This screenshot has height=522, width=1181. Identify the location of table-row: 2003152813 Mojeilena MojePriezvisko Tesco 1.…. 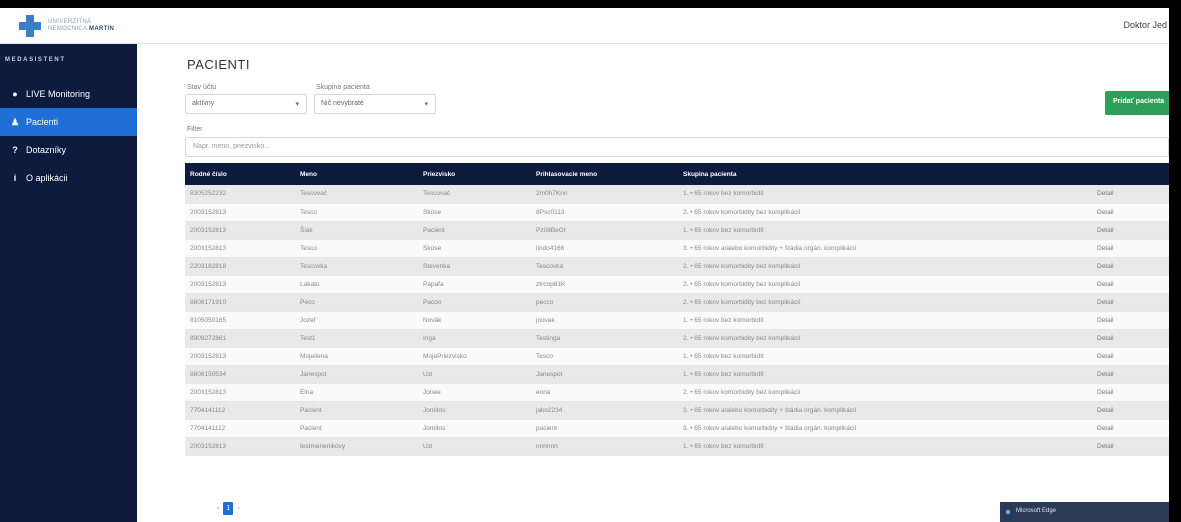
(677, 356).